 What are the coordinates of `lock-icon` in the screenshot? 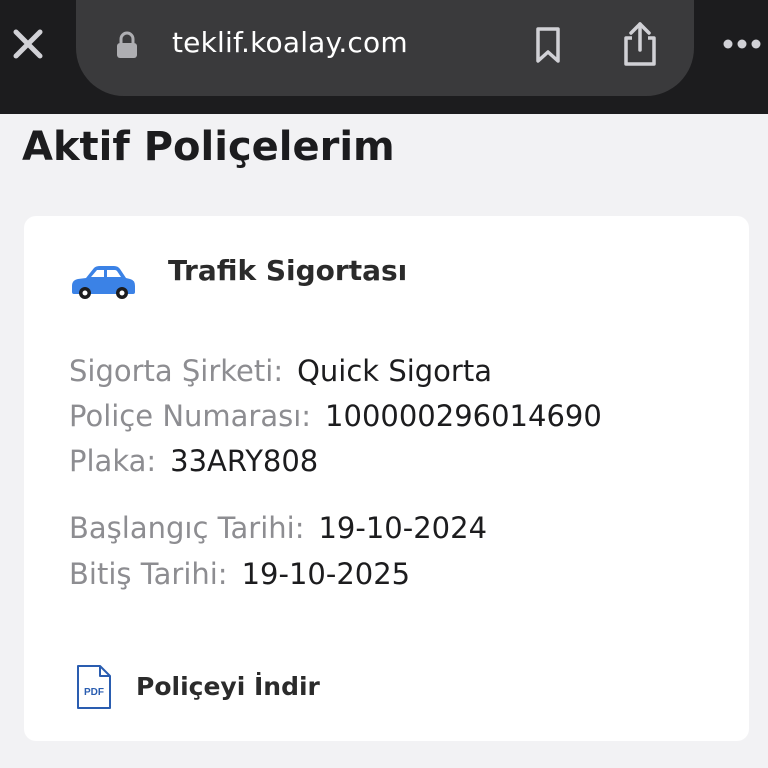 It's located at (127, 44).